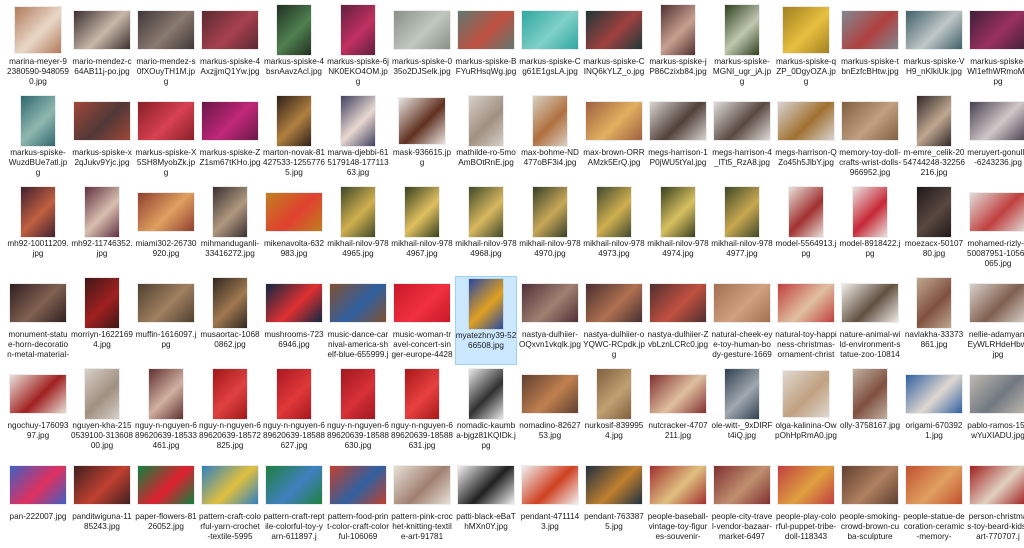  I want to click on file-item: markus-spiske-x2qJukv9Yjc.jpg, so click(102, 138).